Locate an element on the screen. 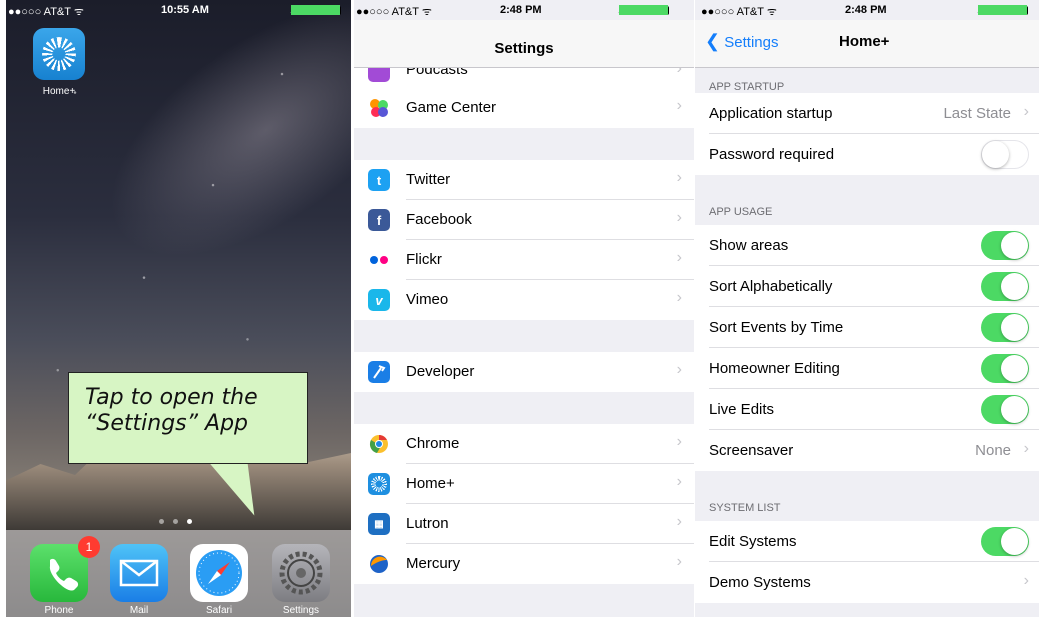 The image size is (1039, 617). callout-line-1: Tap to open the is located at coordinates (171, 397).